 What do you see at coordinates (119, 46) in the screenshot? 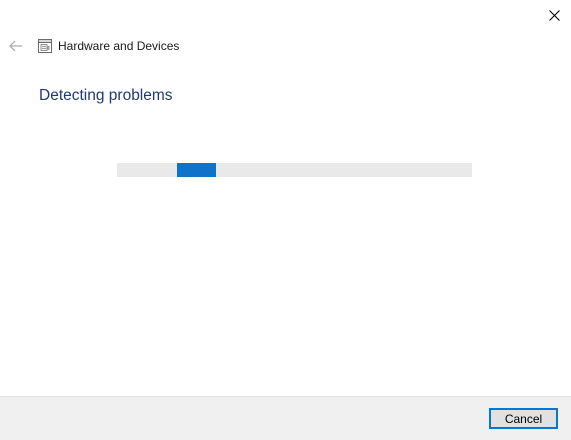
I see `window-title: Hardware and Devices` at bounding box center [119, 46].